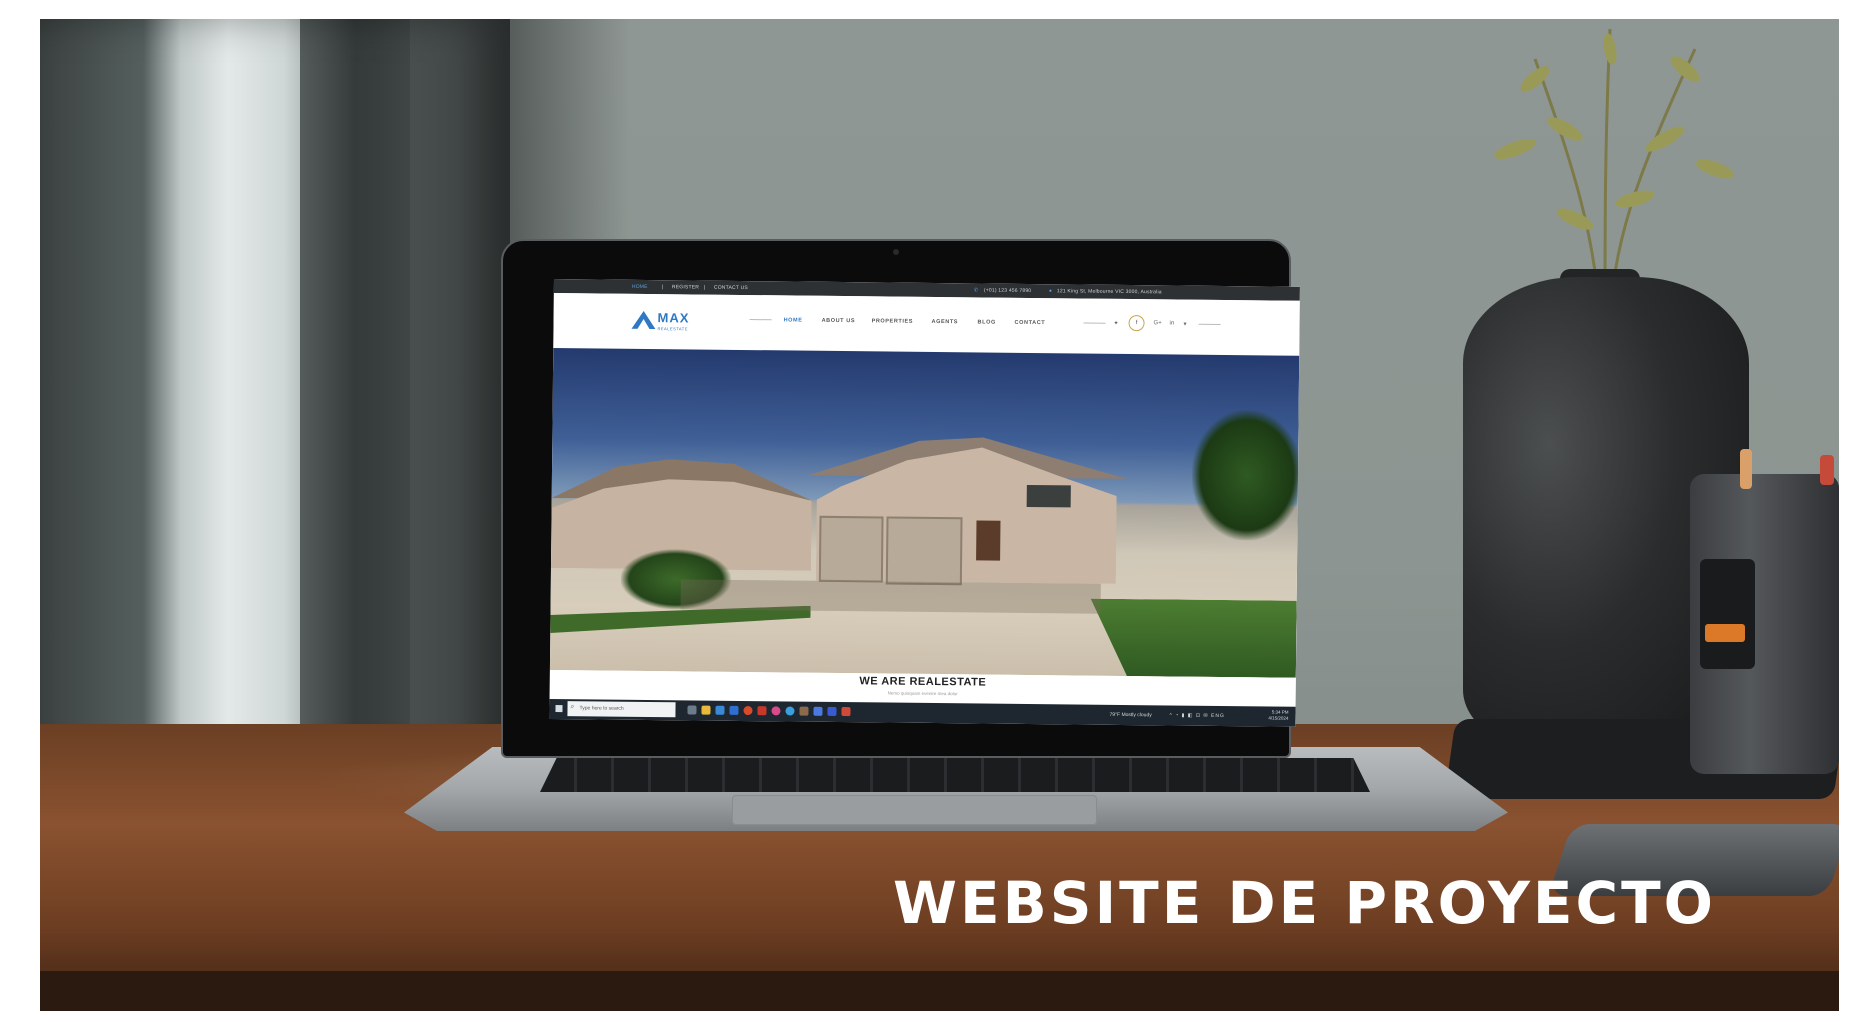 Image resolution: width=1861 pixels, height=1011 pixels. Describe the element at coordinates (1278, 718) in the screenshot. I see `clock-date: 4/15/2024` at that location.